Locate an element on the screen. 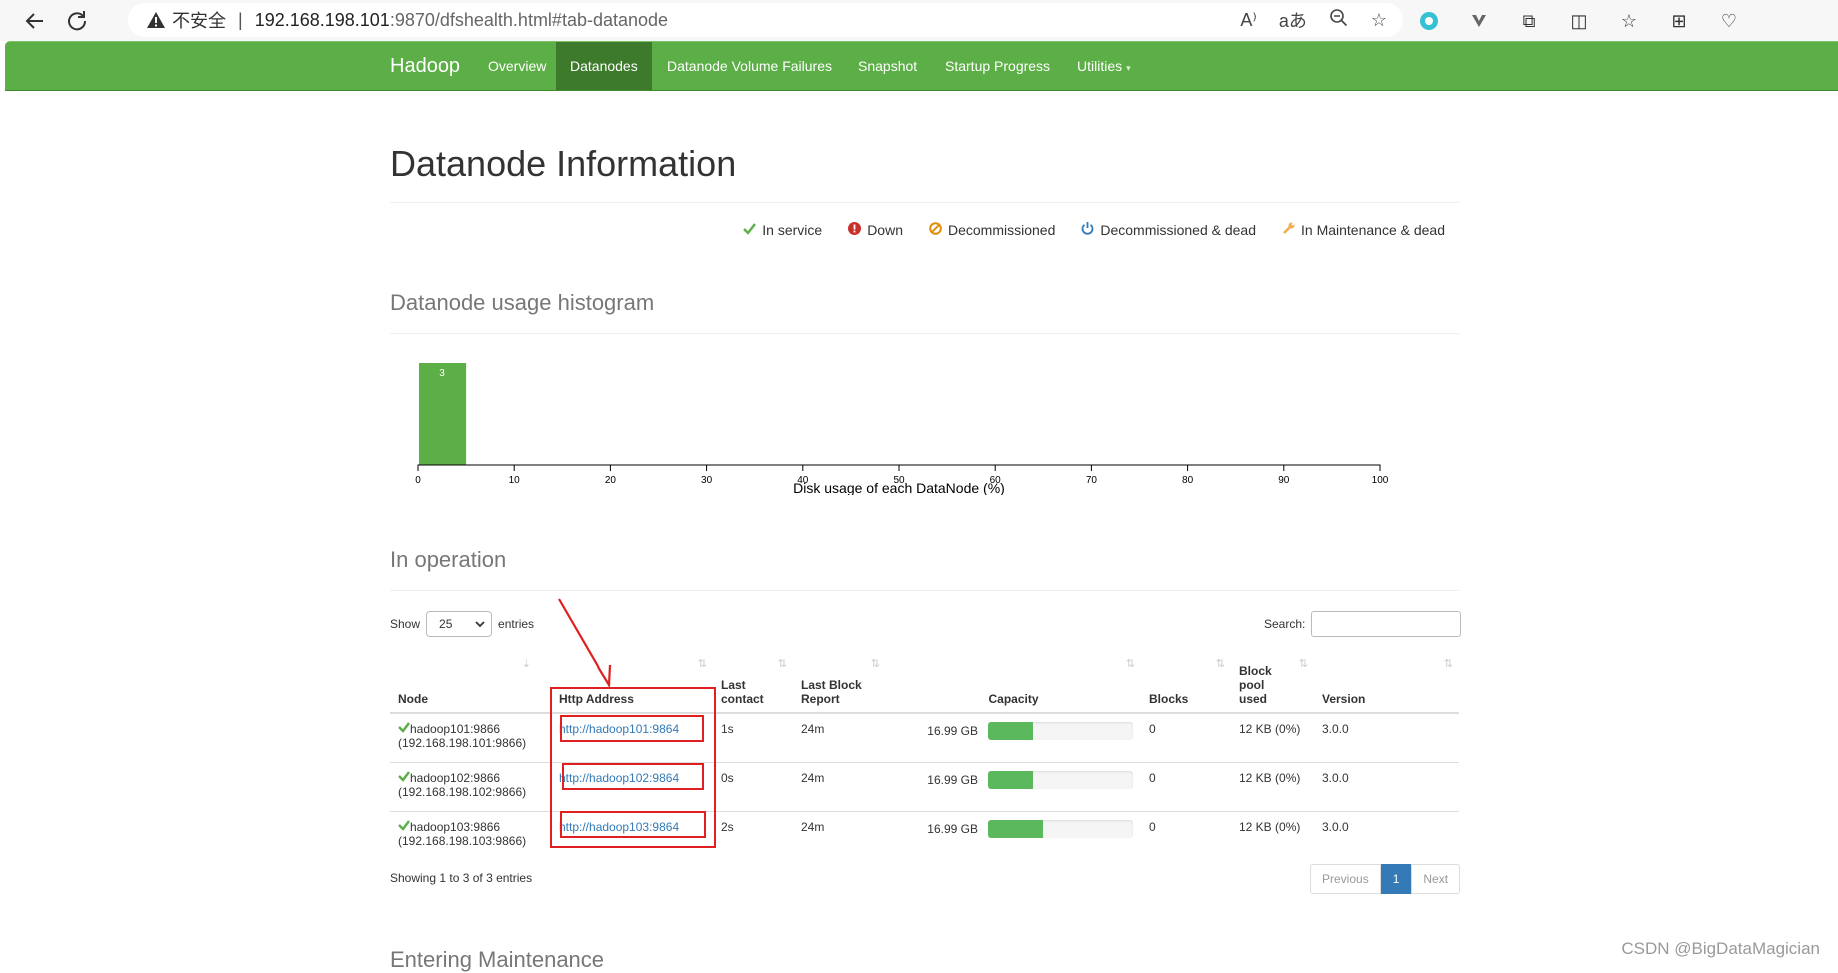  maintenance-heading: Entering Maintenance is located at coordinates (497, 959).